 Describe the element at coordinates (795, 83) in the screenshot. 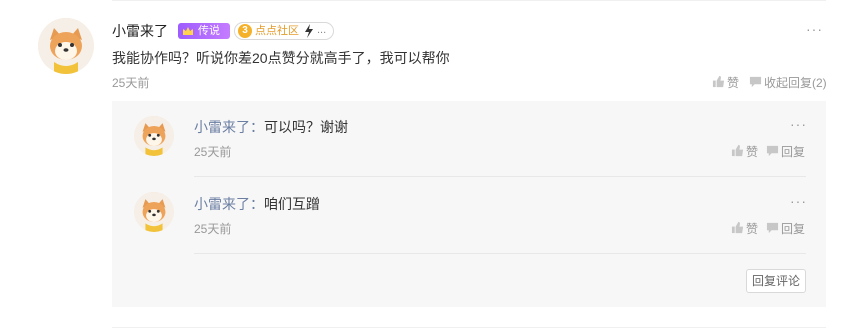

I see `collapse-label: 收起回复(2)` at that location.